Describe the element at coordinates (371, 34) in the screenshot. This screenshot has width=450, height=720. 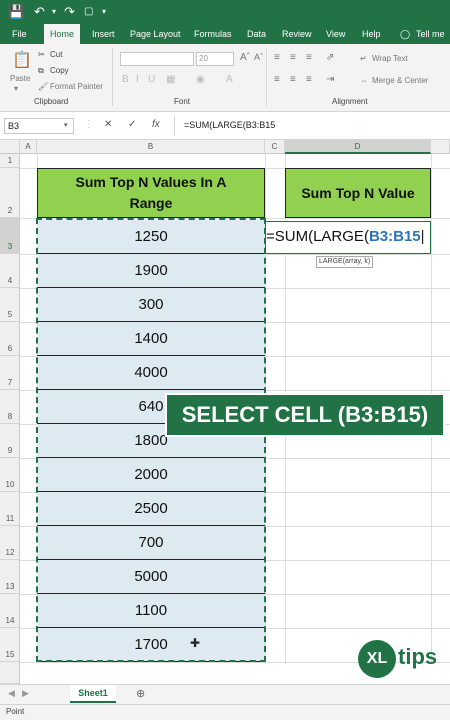
I see `tab-help: Help` at that location.